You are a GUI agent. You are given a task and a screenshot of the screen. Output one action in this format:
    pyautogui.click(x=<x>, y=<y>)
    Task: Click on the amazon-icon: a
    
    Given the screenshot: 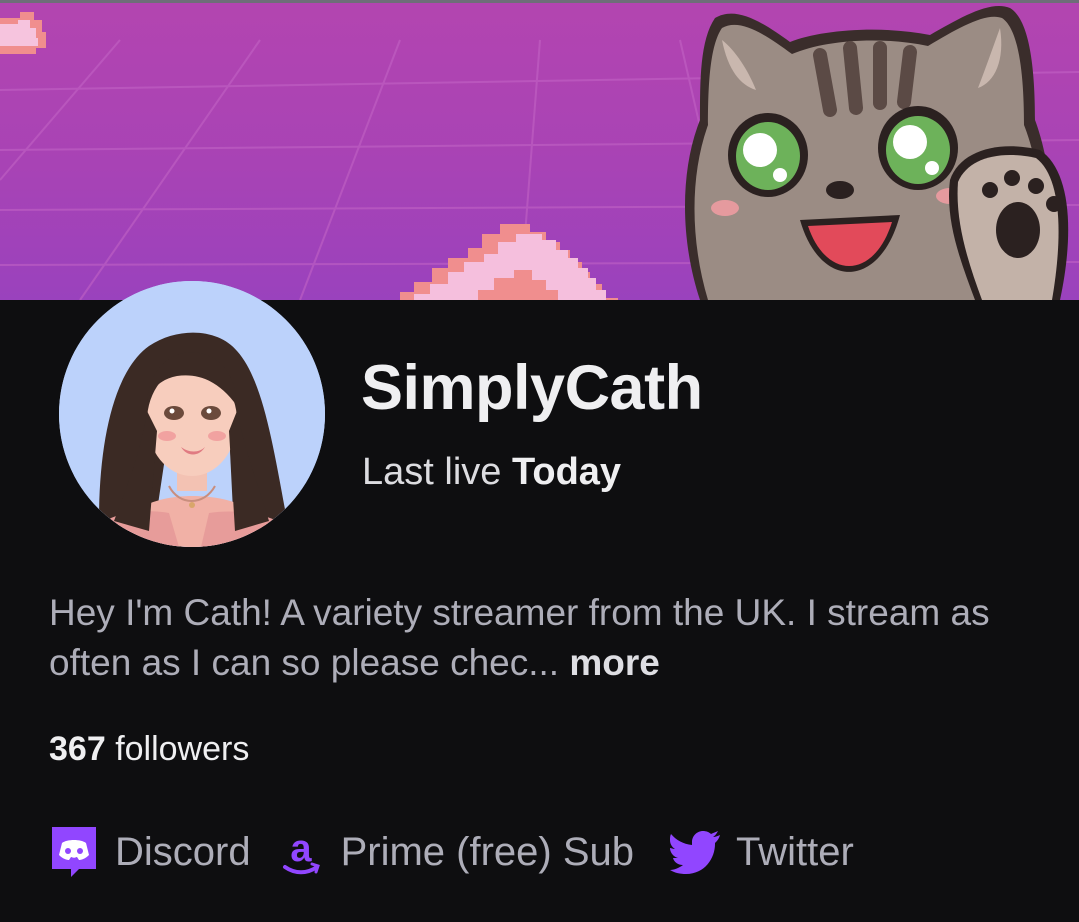 What is the action you would take?
    pyautogui.click(x=301, y=852)
    